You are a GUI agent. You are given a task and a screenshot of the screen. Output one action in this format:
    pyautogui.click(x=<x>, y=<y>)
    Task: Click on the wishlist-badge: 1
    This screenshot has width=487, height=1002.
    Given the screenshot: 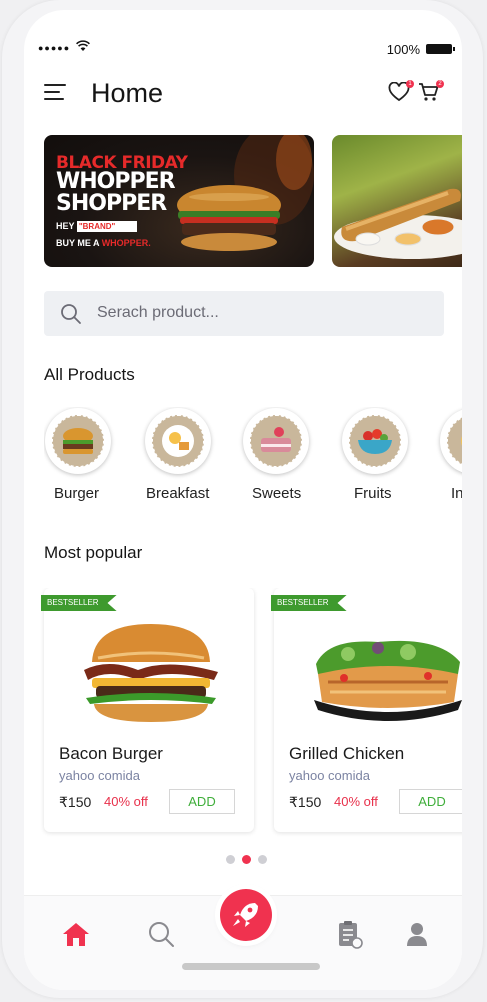 What is the action you would take?
    pyautogui.click(x=410, y=84)
    